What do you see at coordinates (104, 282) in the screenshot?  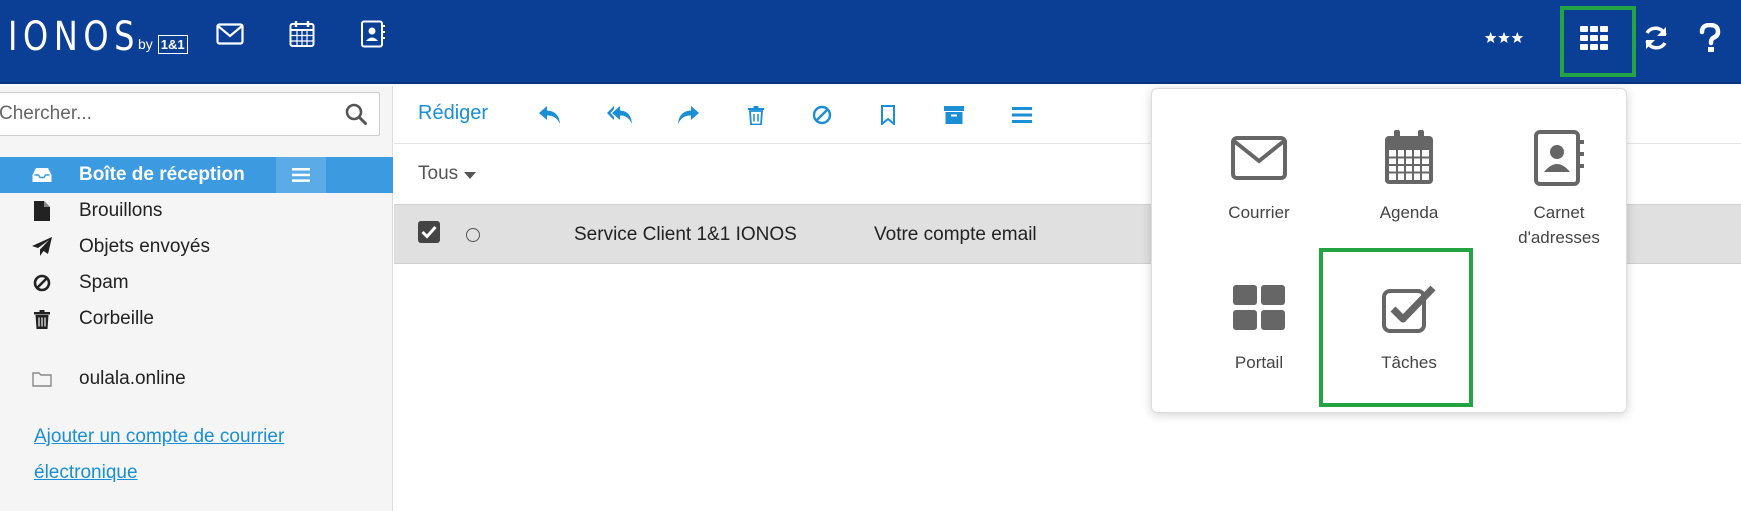 I see `folder-label: Spam` at bounding box center [104, 282].